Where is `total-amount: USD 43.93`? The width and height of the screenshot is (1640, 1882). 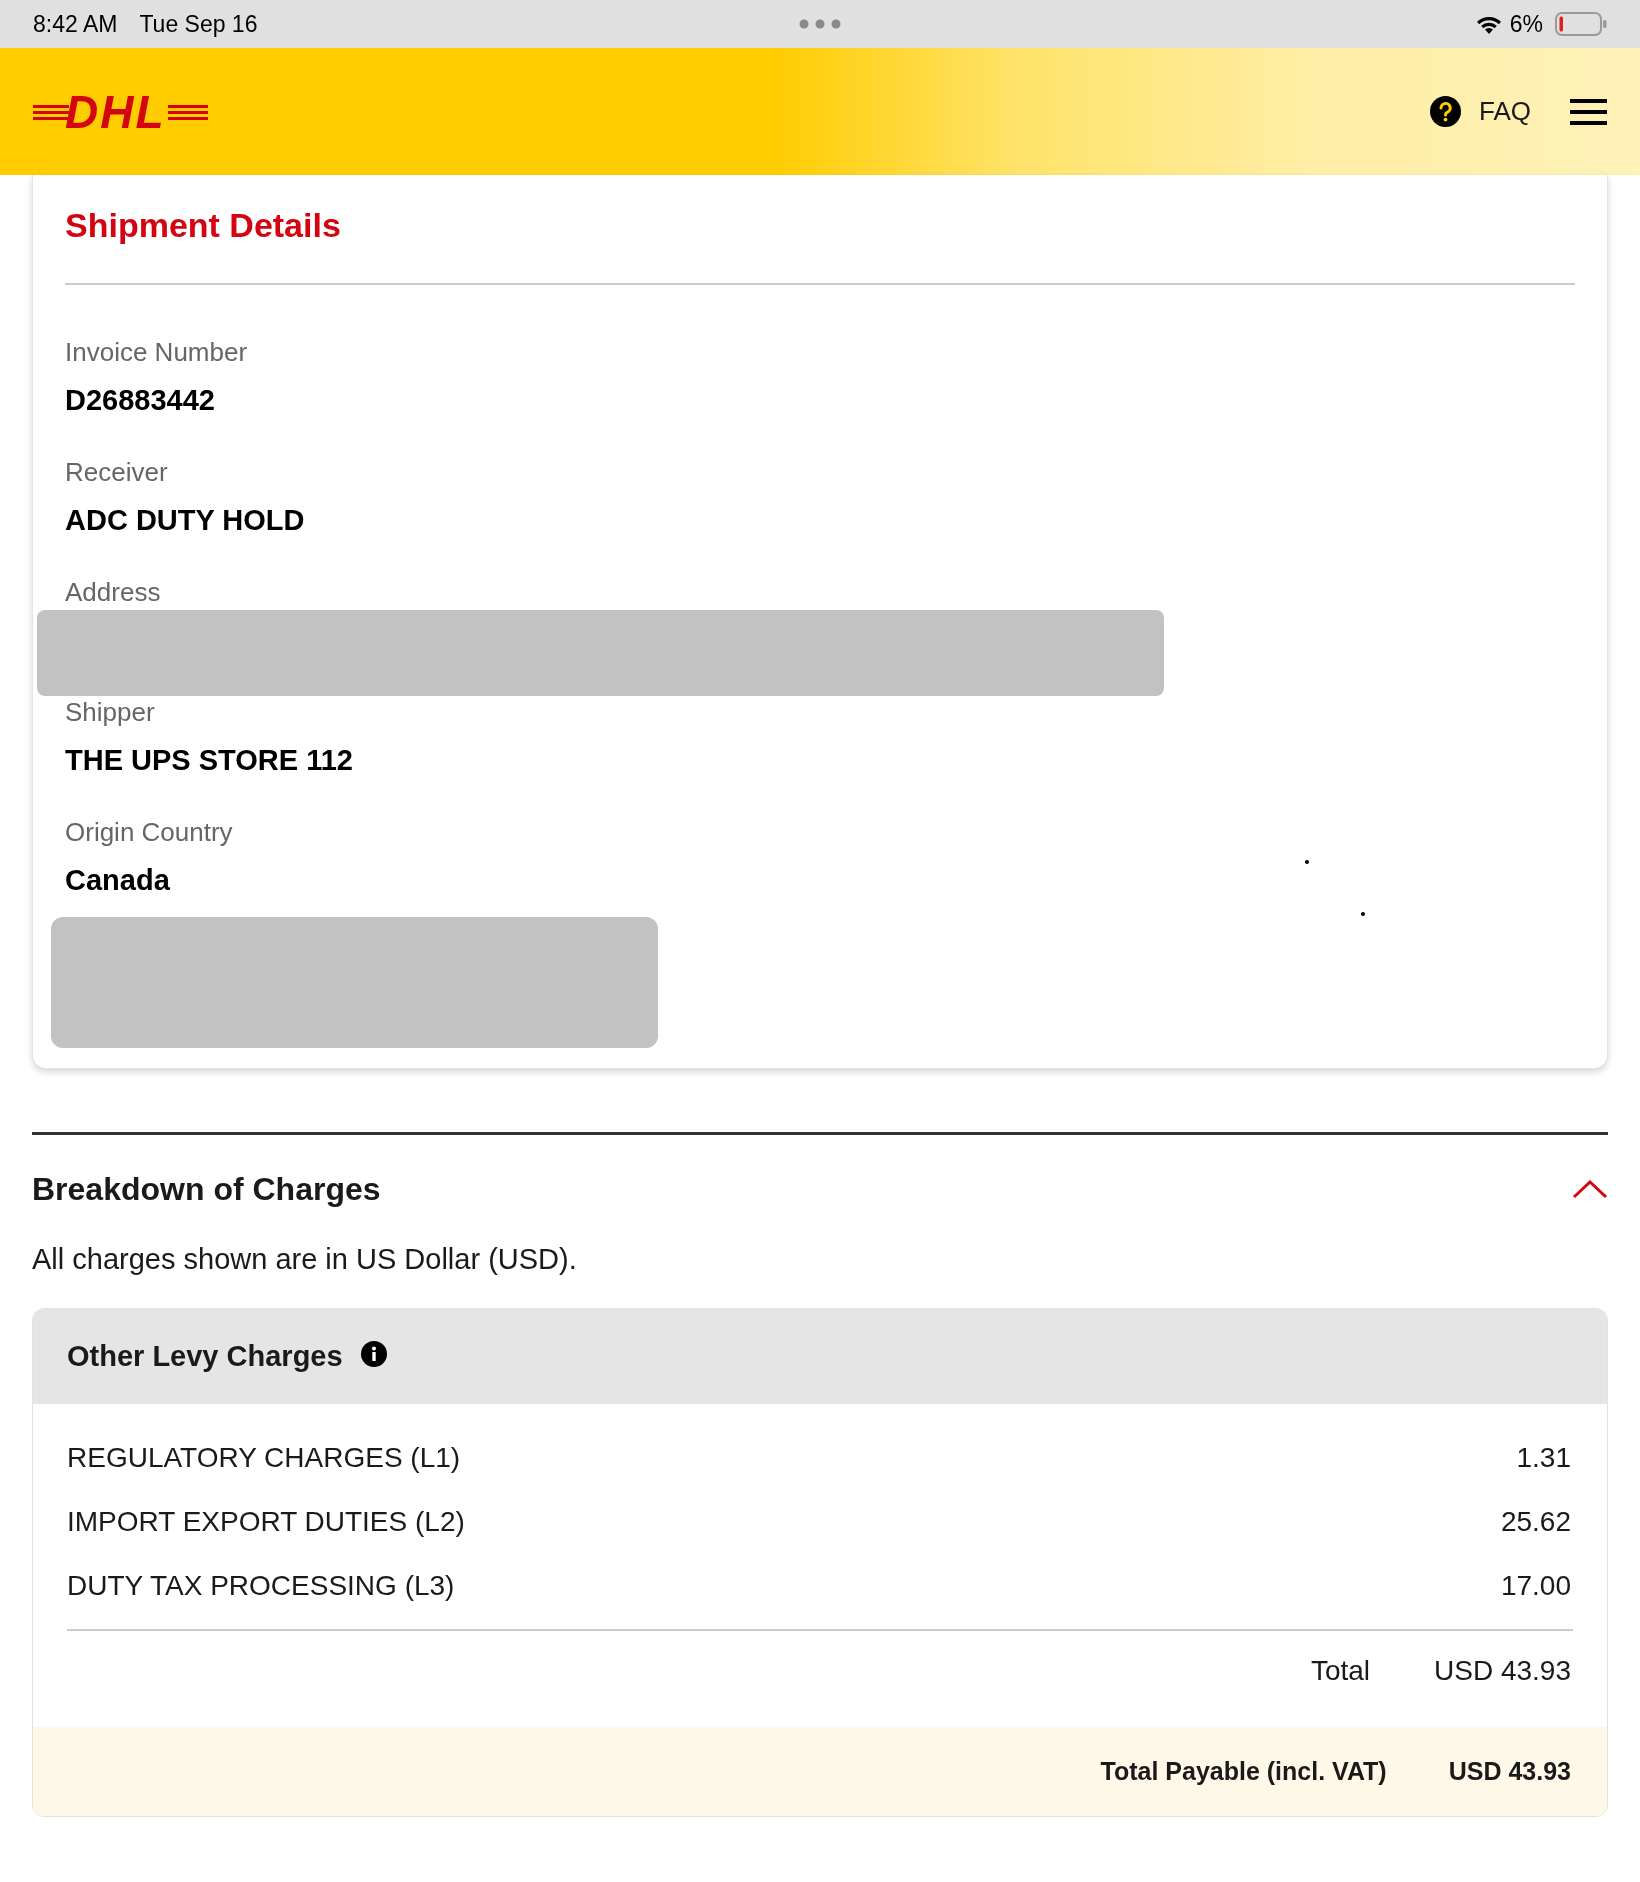
total-amount: USD 43.93 is located at coordinates (1503, 1671).